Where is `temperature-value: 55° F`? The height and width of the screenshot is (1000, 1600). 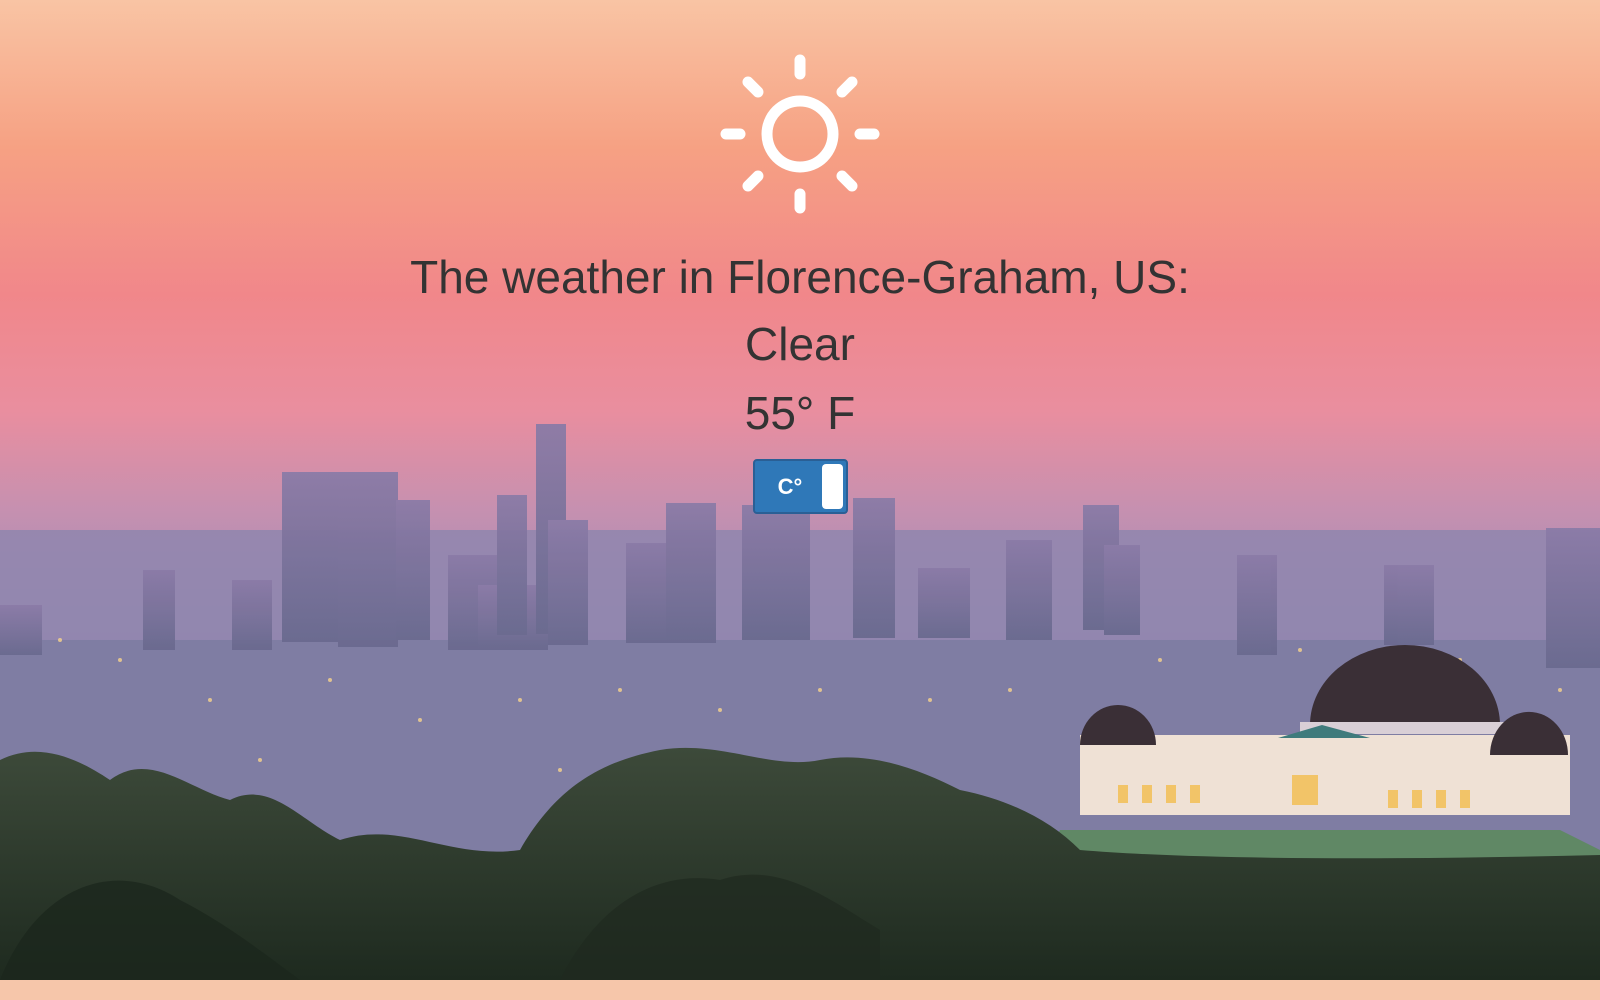 temperature-value: 55° F is located at coordinates (800, 413).